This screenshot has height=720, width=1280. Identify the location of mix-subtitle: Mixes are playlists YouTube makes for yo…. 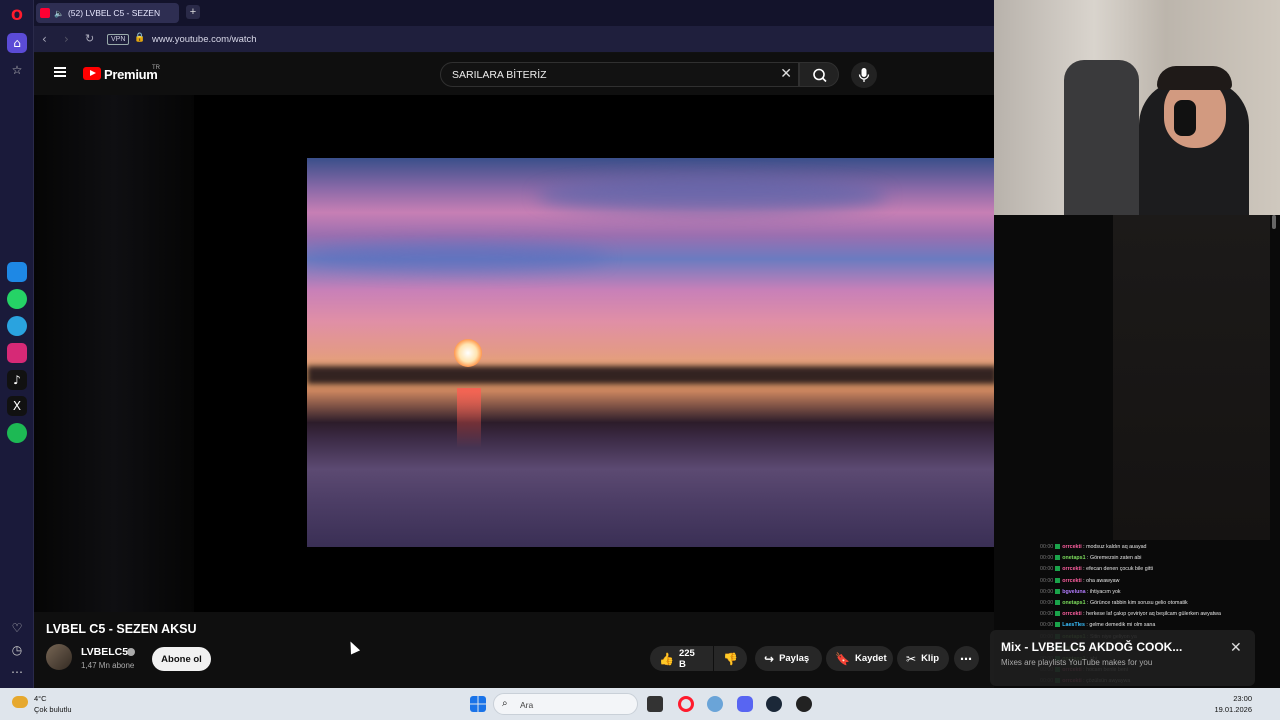
(1077, 662).